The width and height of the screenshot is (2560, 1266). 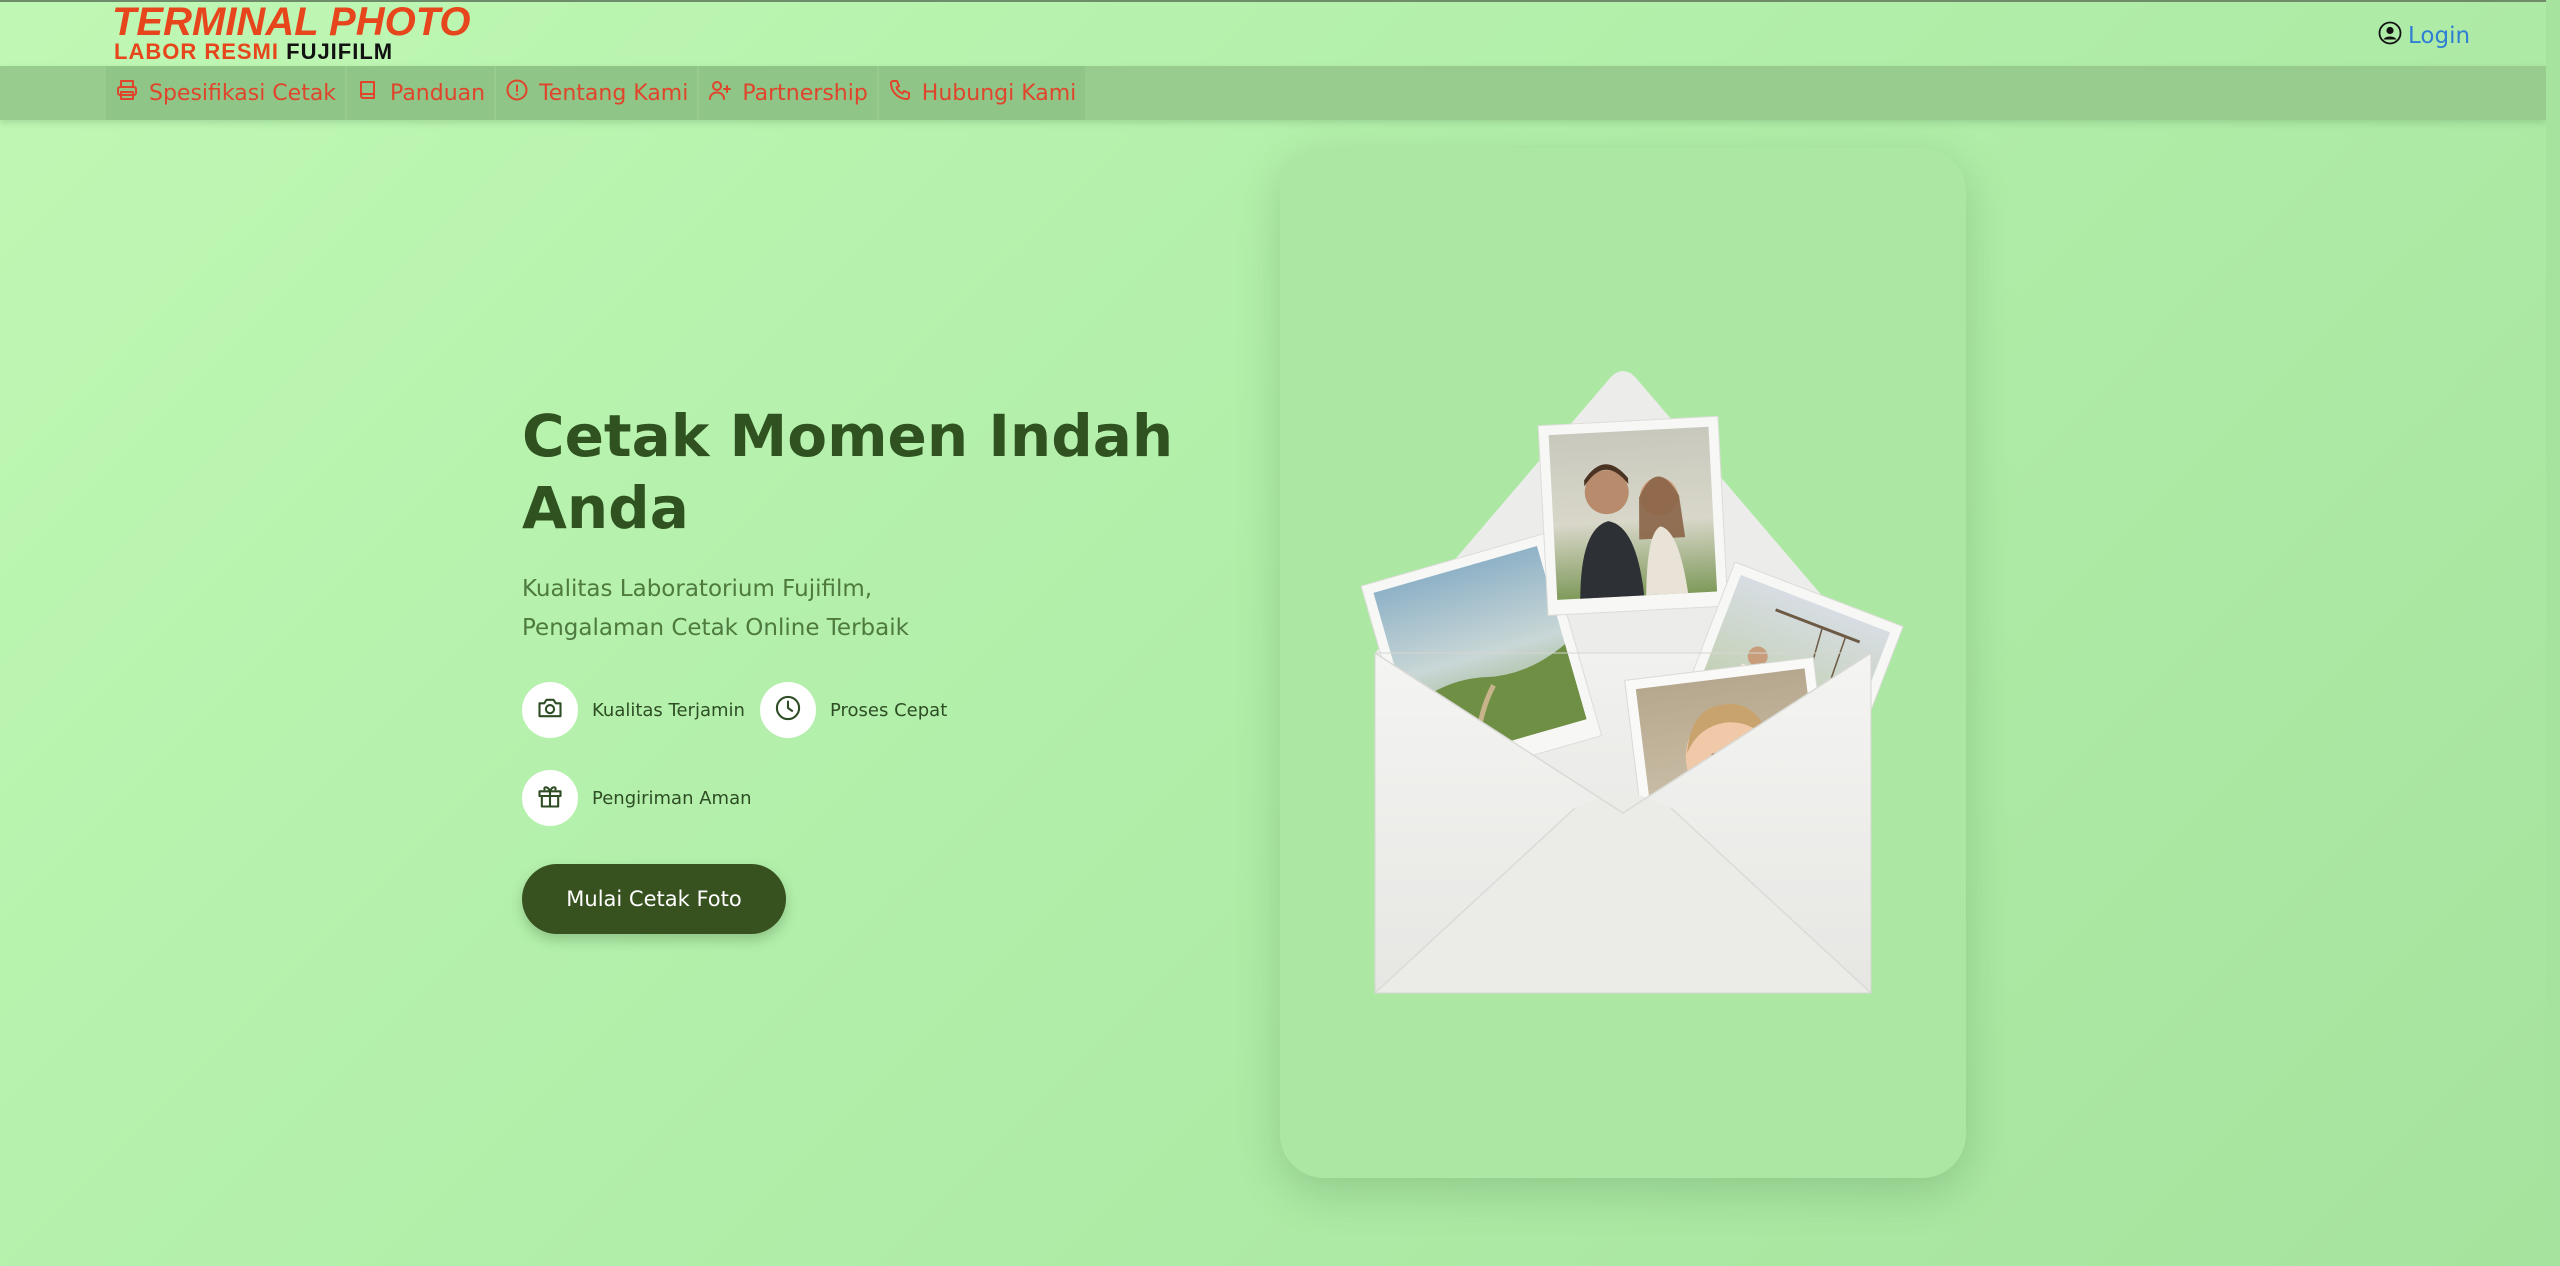 What do you see at coordinates (291, 22) in the screenshot?
I see `brand-name: TERMINAL PHOTO` at bounding box center [291, 22].